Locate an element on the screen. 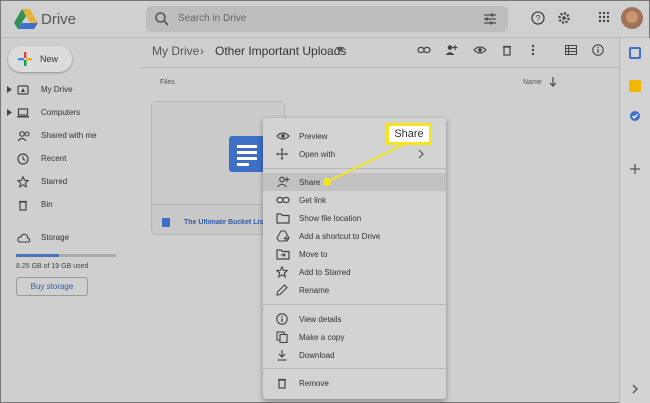 The image size is (650, 403). search-bar: Search in Drive is located at coordinates (327, 19).